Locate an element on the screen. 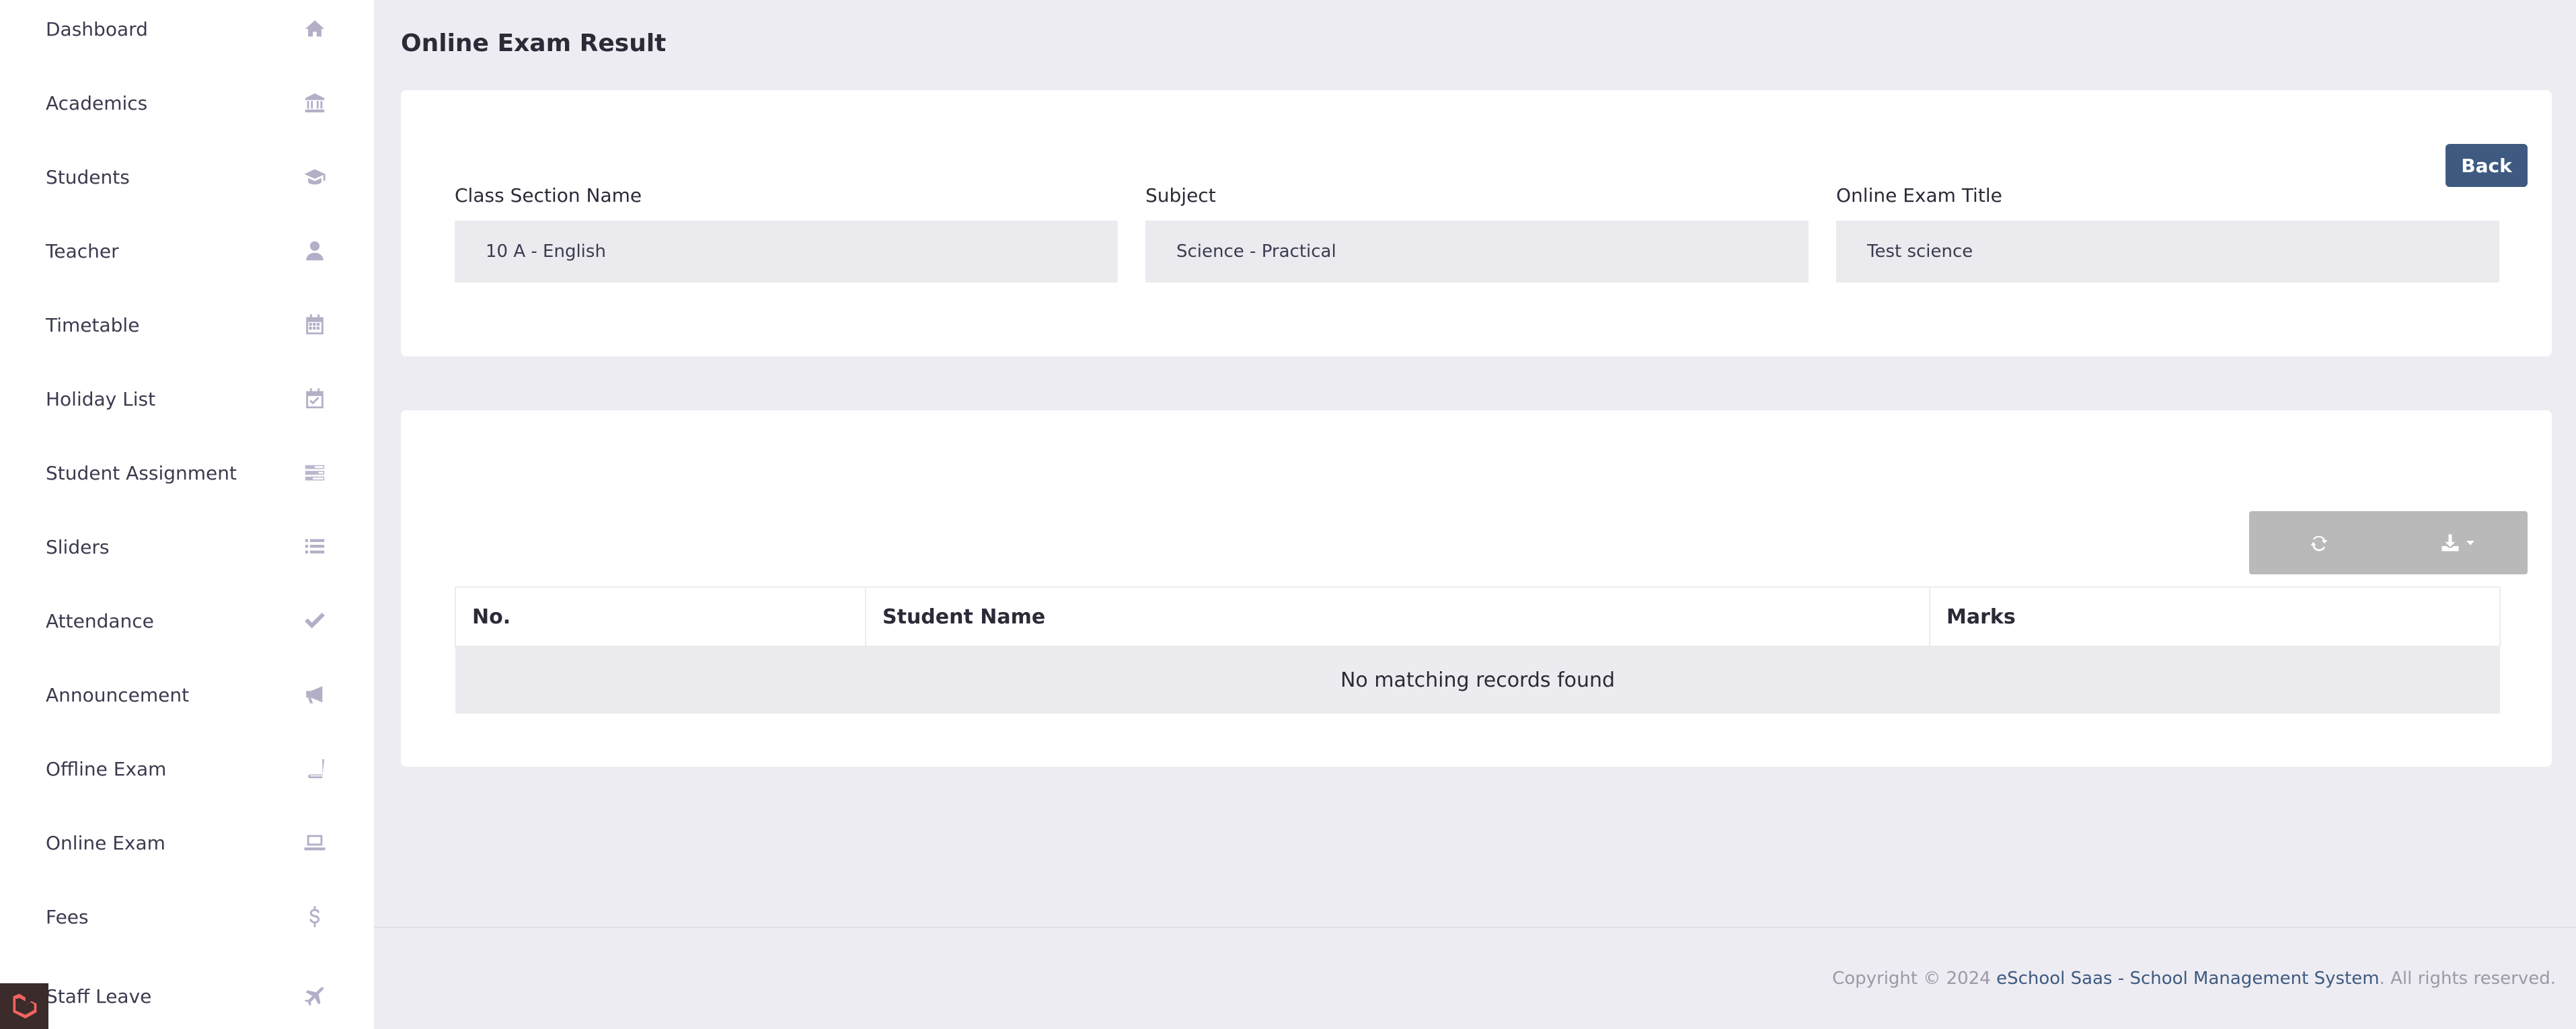 Image resolution: width=2576 pixels, height=1029 pixels. column-header-marks: Marks is located at coordinates (2215, 616).